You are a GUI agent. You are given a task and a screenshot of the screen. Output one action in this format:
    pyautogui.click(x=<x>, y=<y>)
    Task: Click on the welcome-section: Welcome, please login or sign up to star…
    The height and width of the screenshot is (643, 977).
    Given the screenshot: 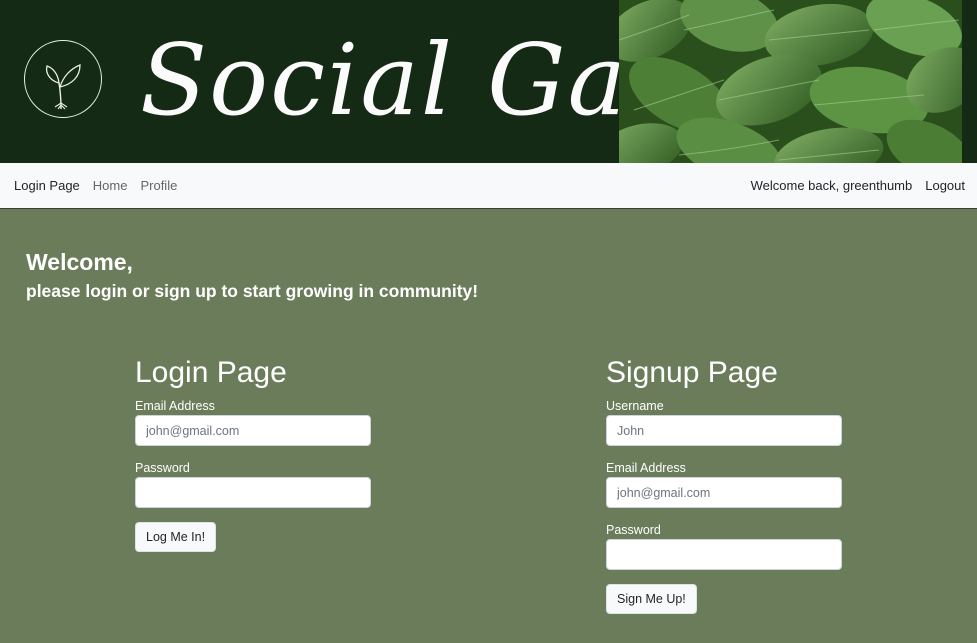 What is the action you would take?
    pyautogui.click(x=252, y=275)
    